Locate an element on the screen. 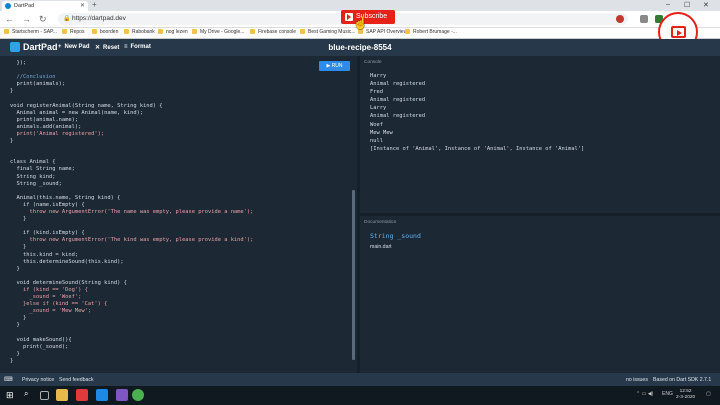  file-explorer-icon is located at coordinates (62, 395).